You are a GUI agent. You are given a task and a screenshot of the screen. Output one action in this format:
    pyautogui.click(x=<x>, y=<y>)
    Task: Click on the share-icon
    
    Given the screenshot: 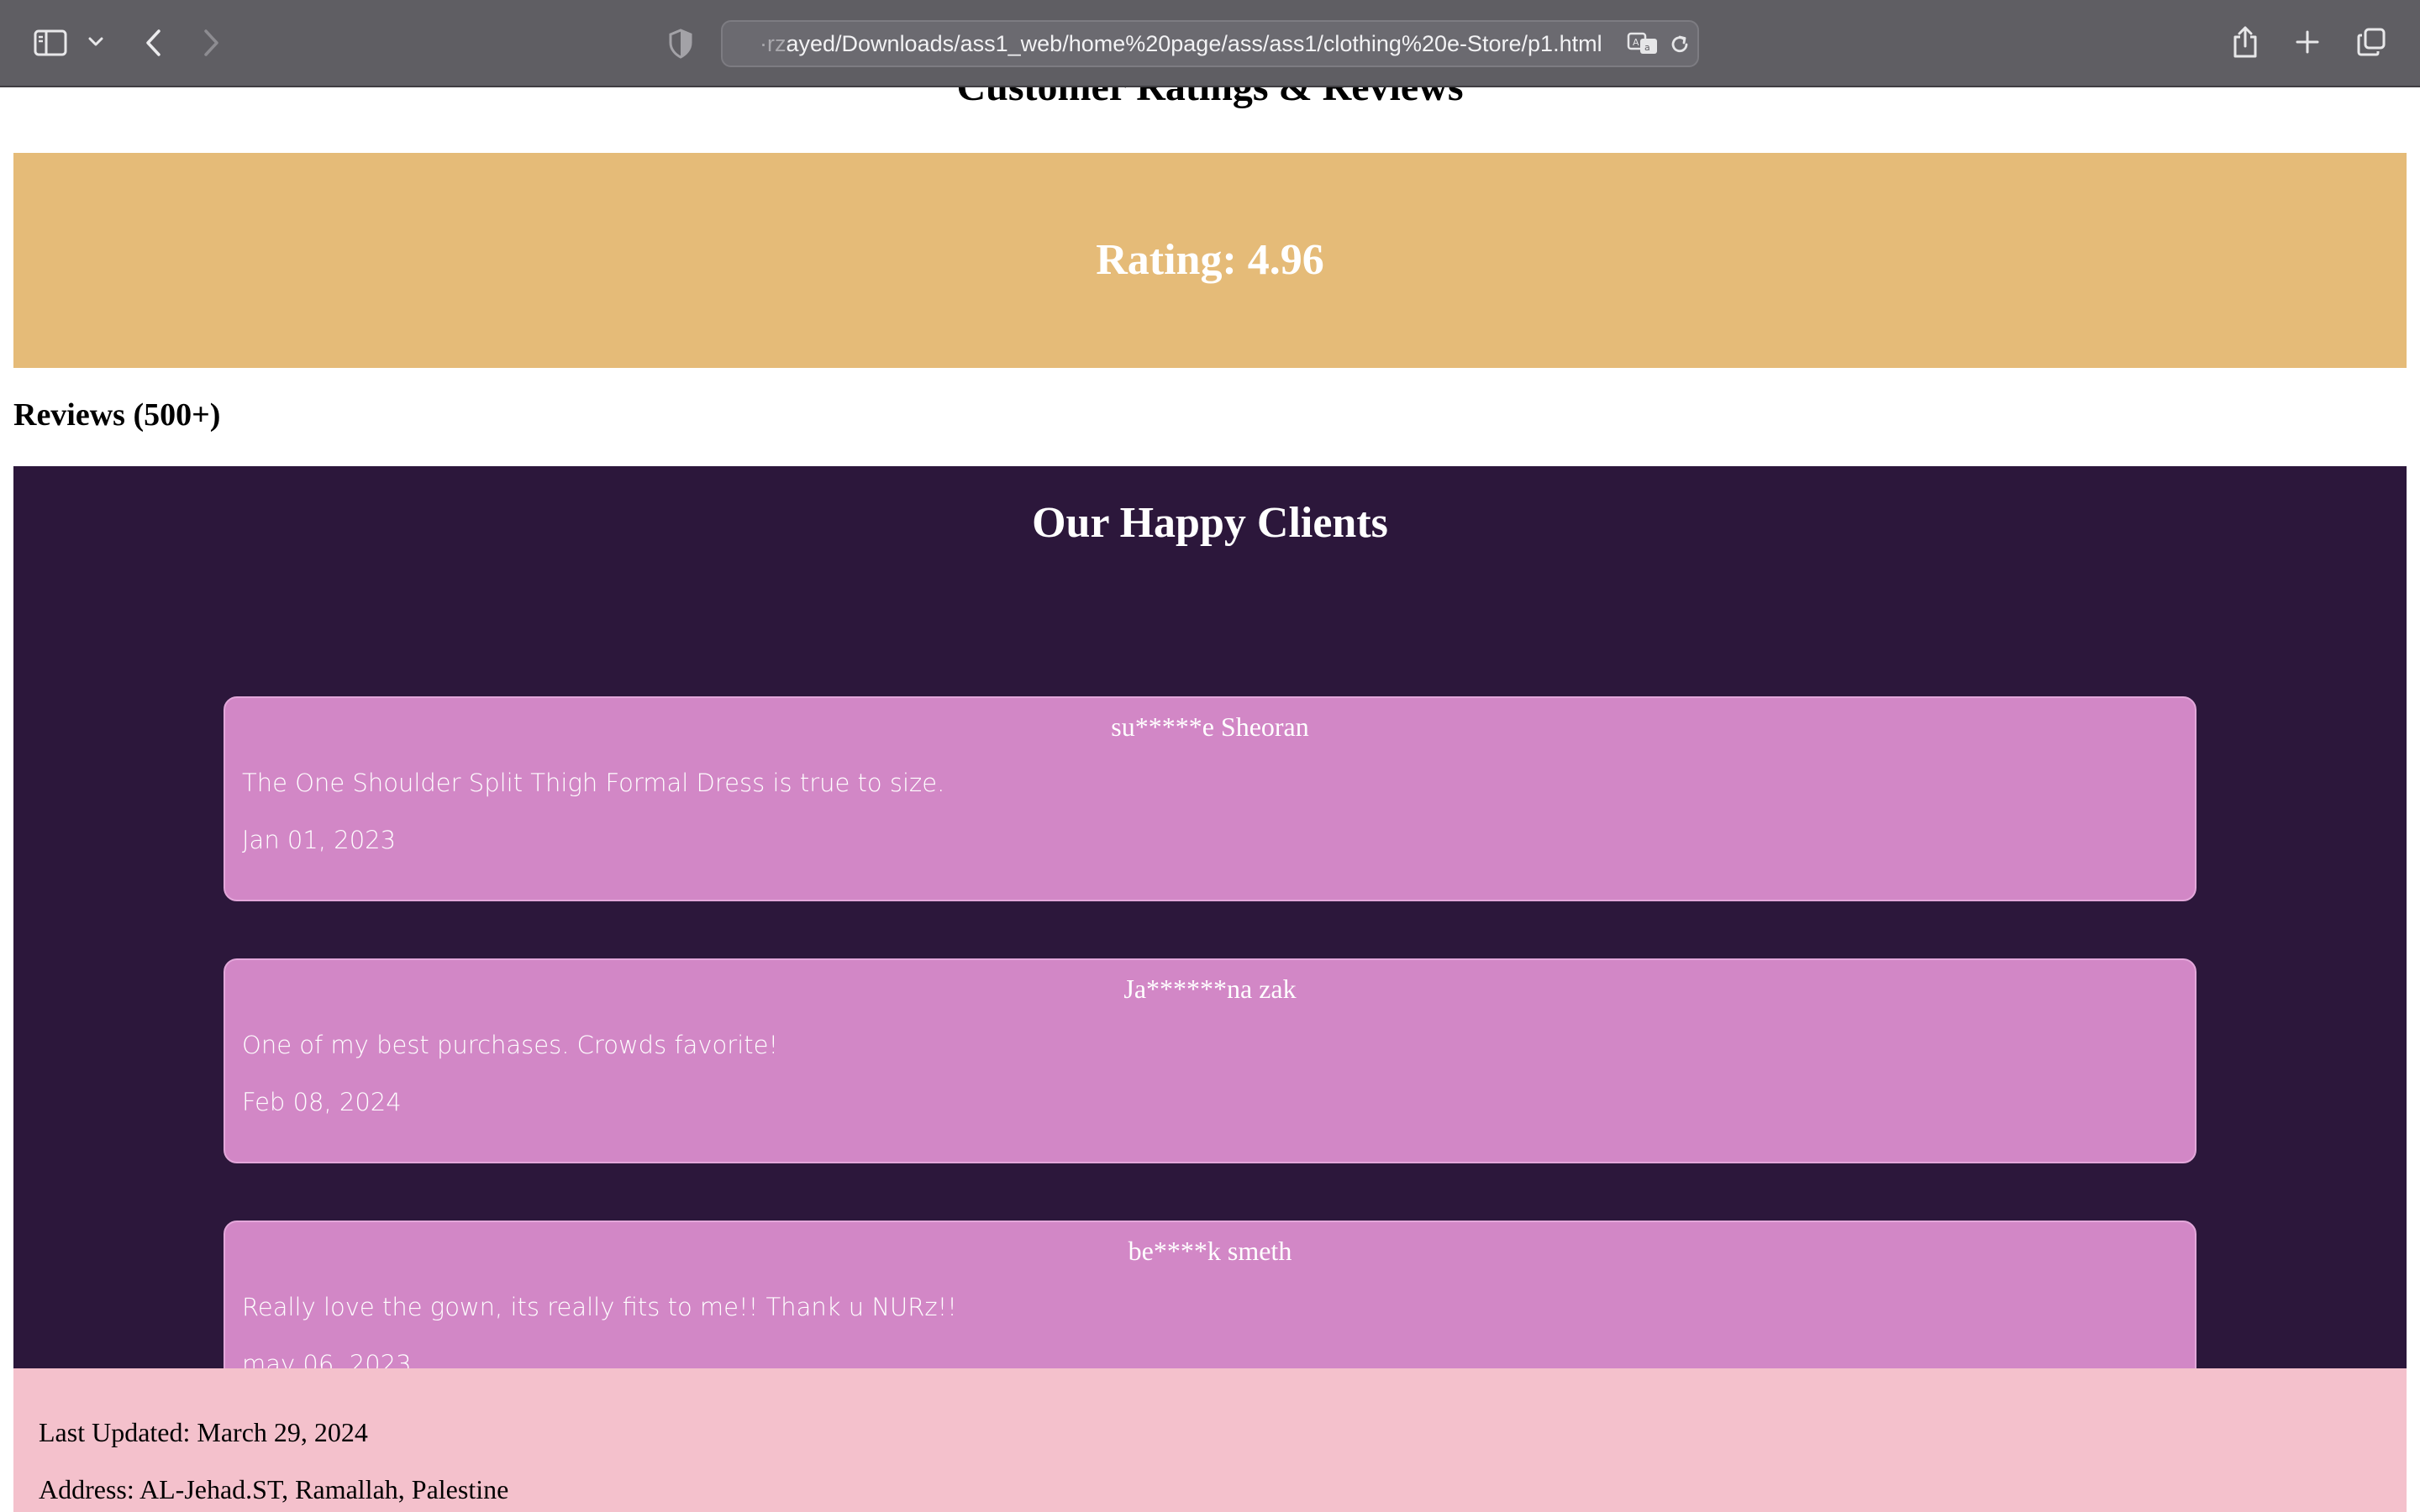 What is the action you would take?
    pyautogui.click(x=2245, y=42)
    